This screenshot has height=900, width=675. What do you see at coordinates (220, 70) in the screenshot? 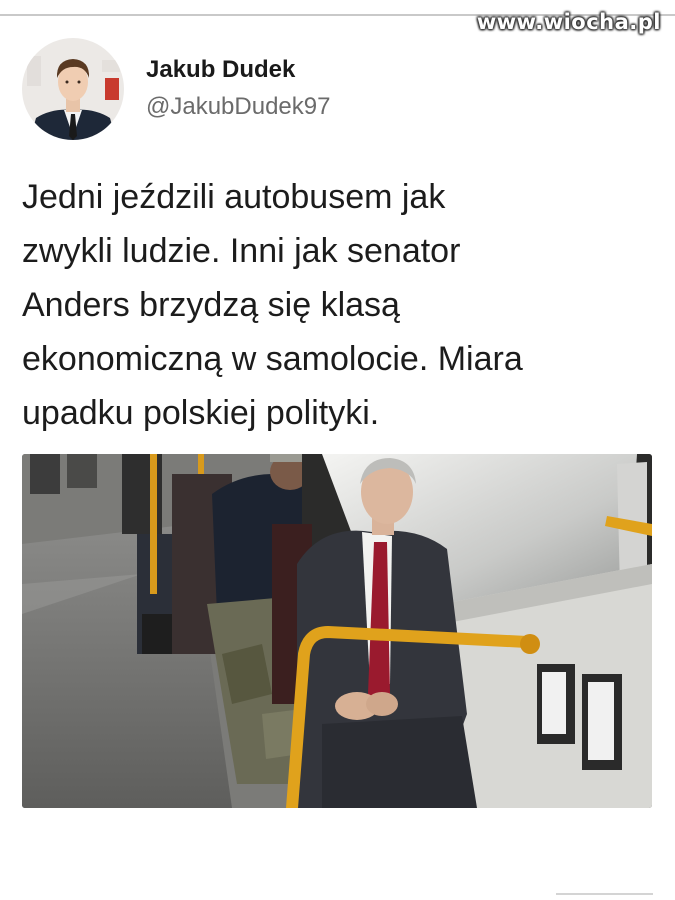
I see `author-display-name: Jakub Dudek` at bounding box center [220, 70].